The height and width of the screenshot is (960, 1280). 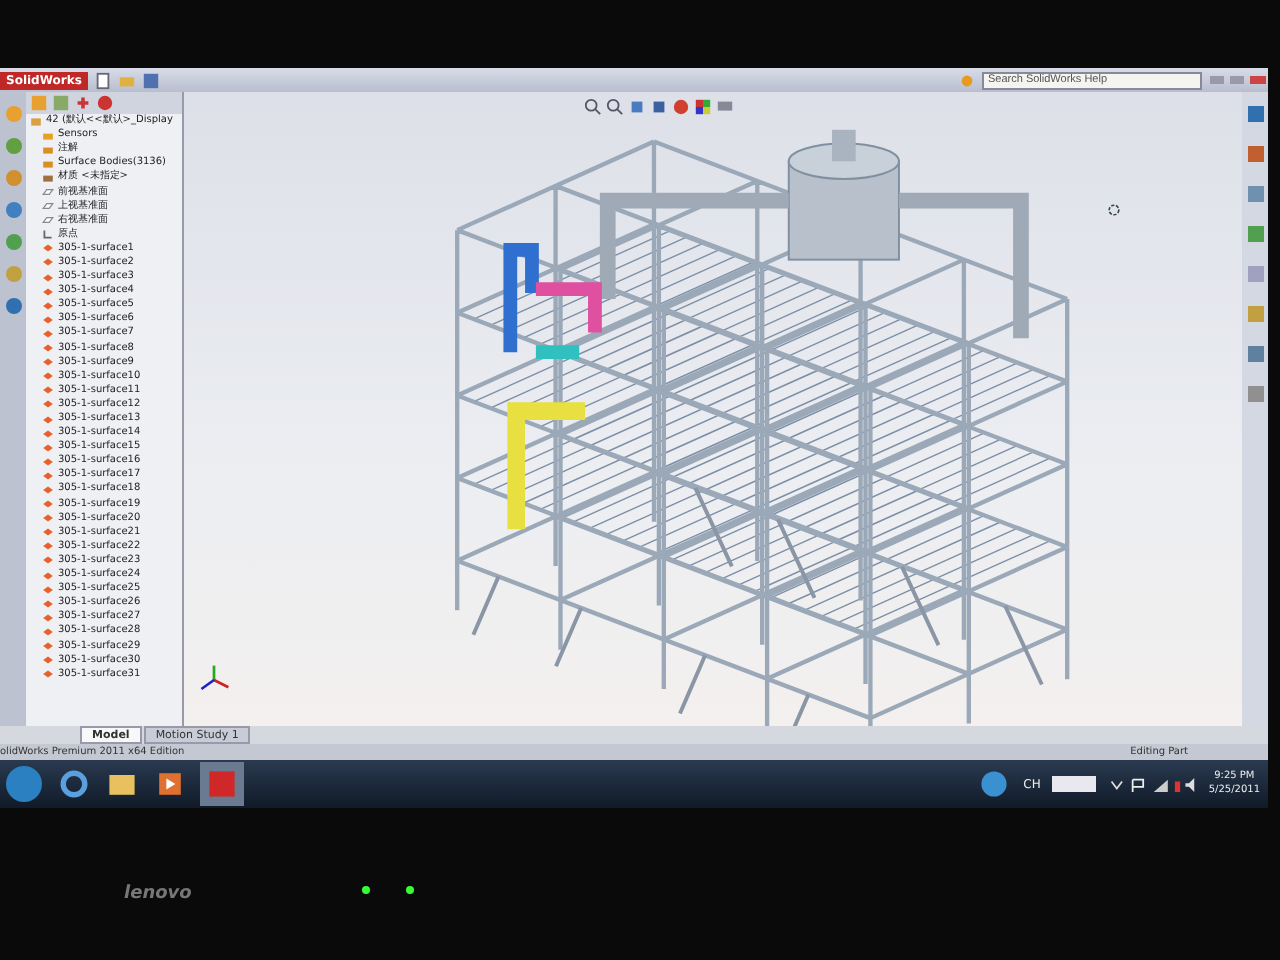 I want to click on input-method-field, so click(x=1074, y=784).